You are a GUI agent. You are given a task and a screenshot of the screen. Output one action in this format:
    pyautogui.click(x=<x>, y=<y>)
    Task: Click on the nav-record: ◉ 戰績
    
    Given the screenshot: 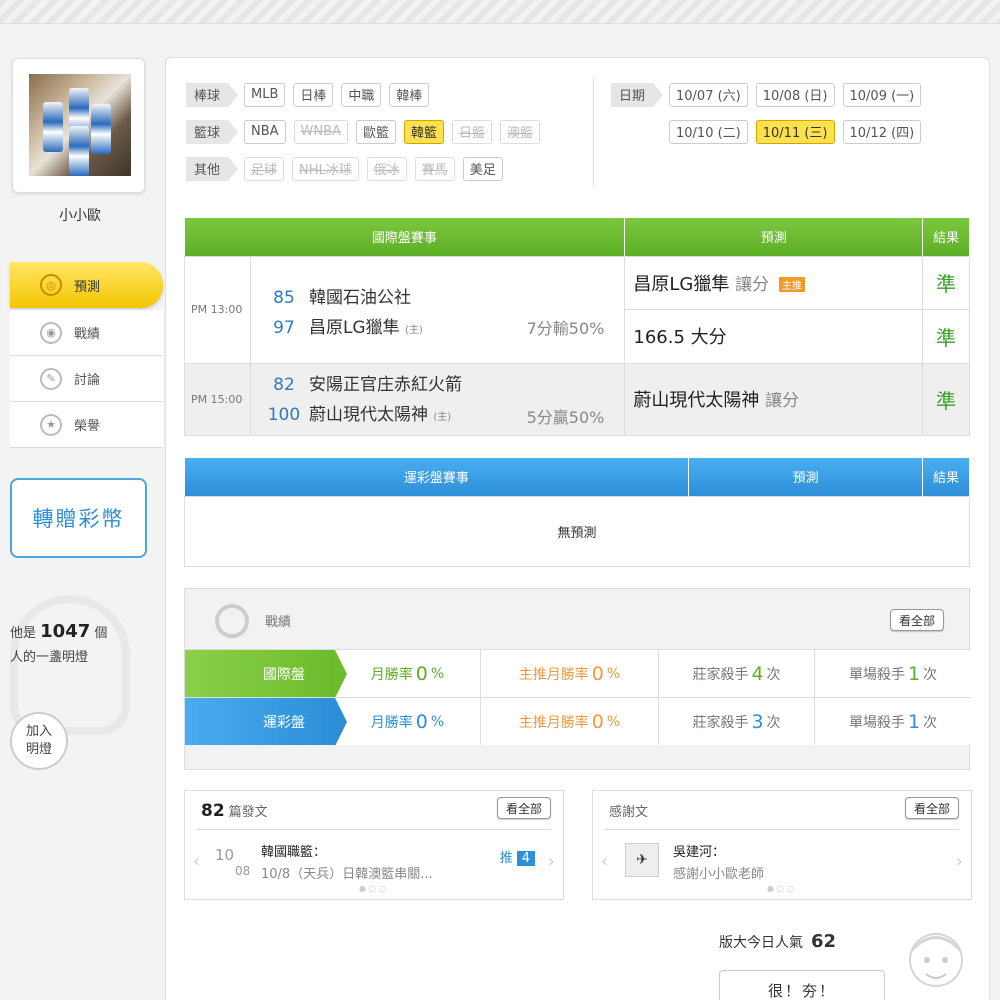 What is the action you would take?
    pyautogui.click(x=86, y=333)
    